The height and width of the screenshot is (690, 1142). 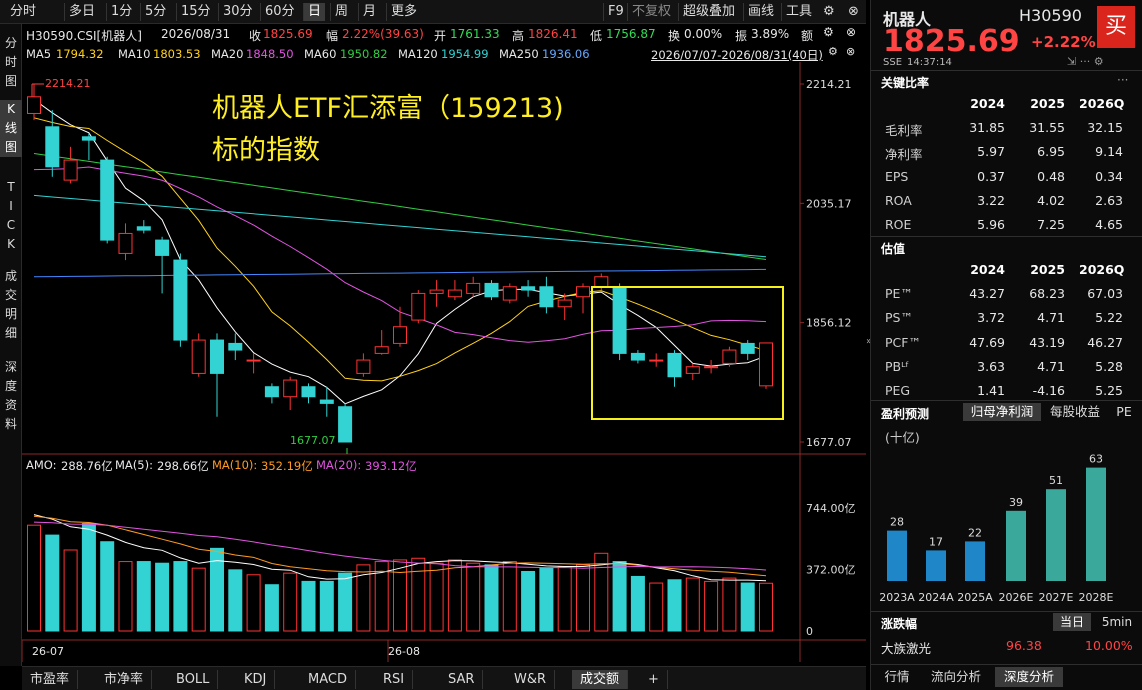 I want to click on ratio-cell: 0.48, so click(x=1051, y=176).